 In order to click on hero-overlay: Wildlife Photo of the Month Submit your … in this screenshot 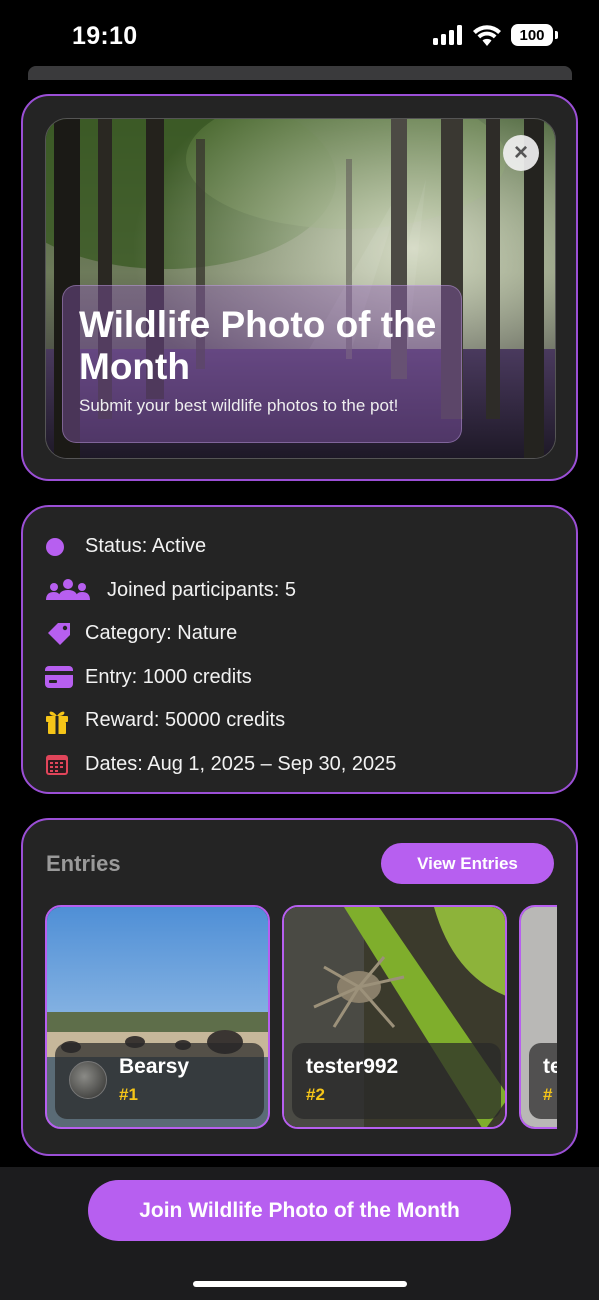, I will do `click(262, 364)`.